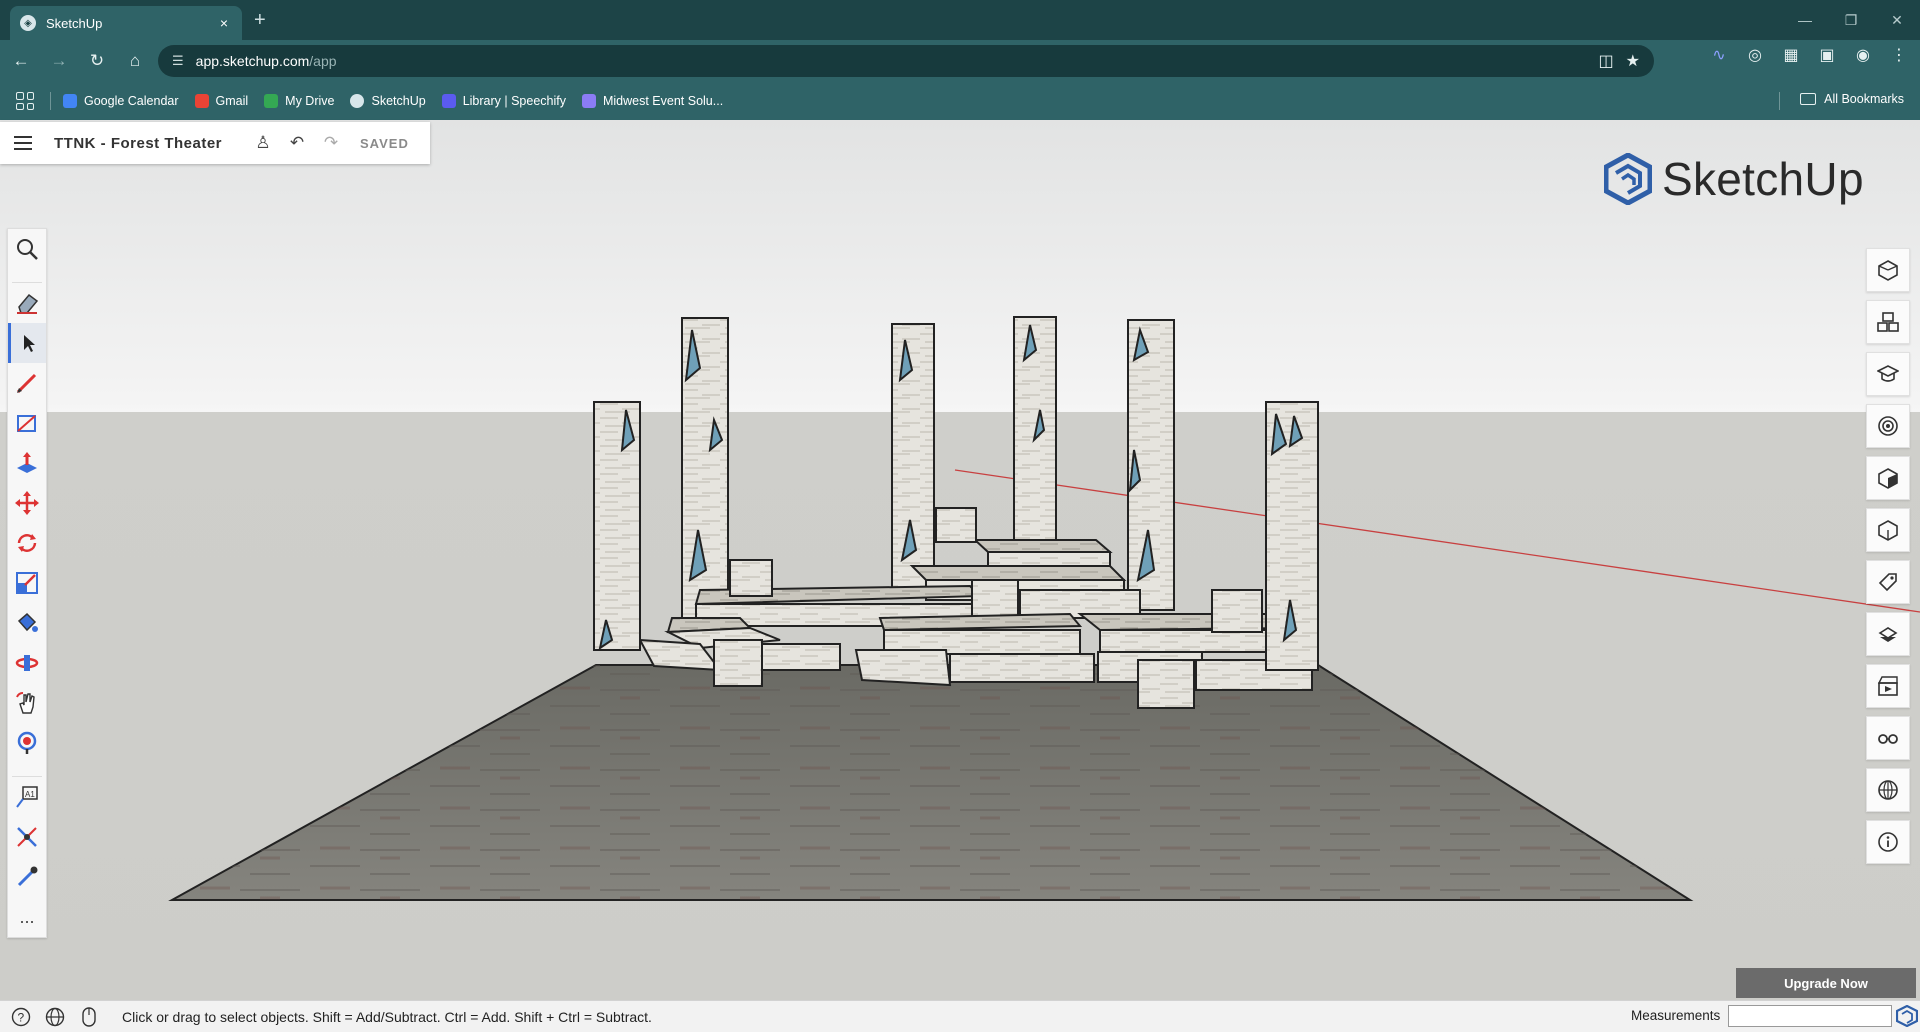  I want to click on measure-icon, so click(27, 837).